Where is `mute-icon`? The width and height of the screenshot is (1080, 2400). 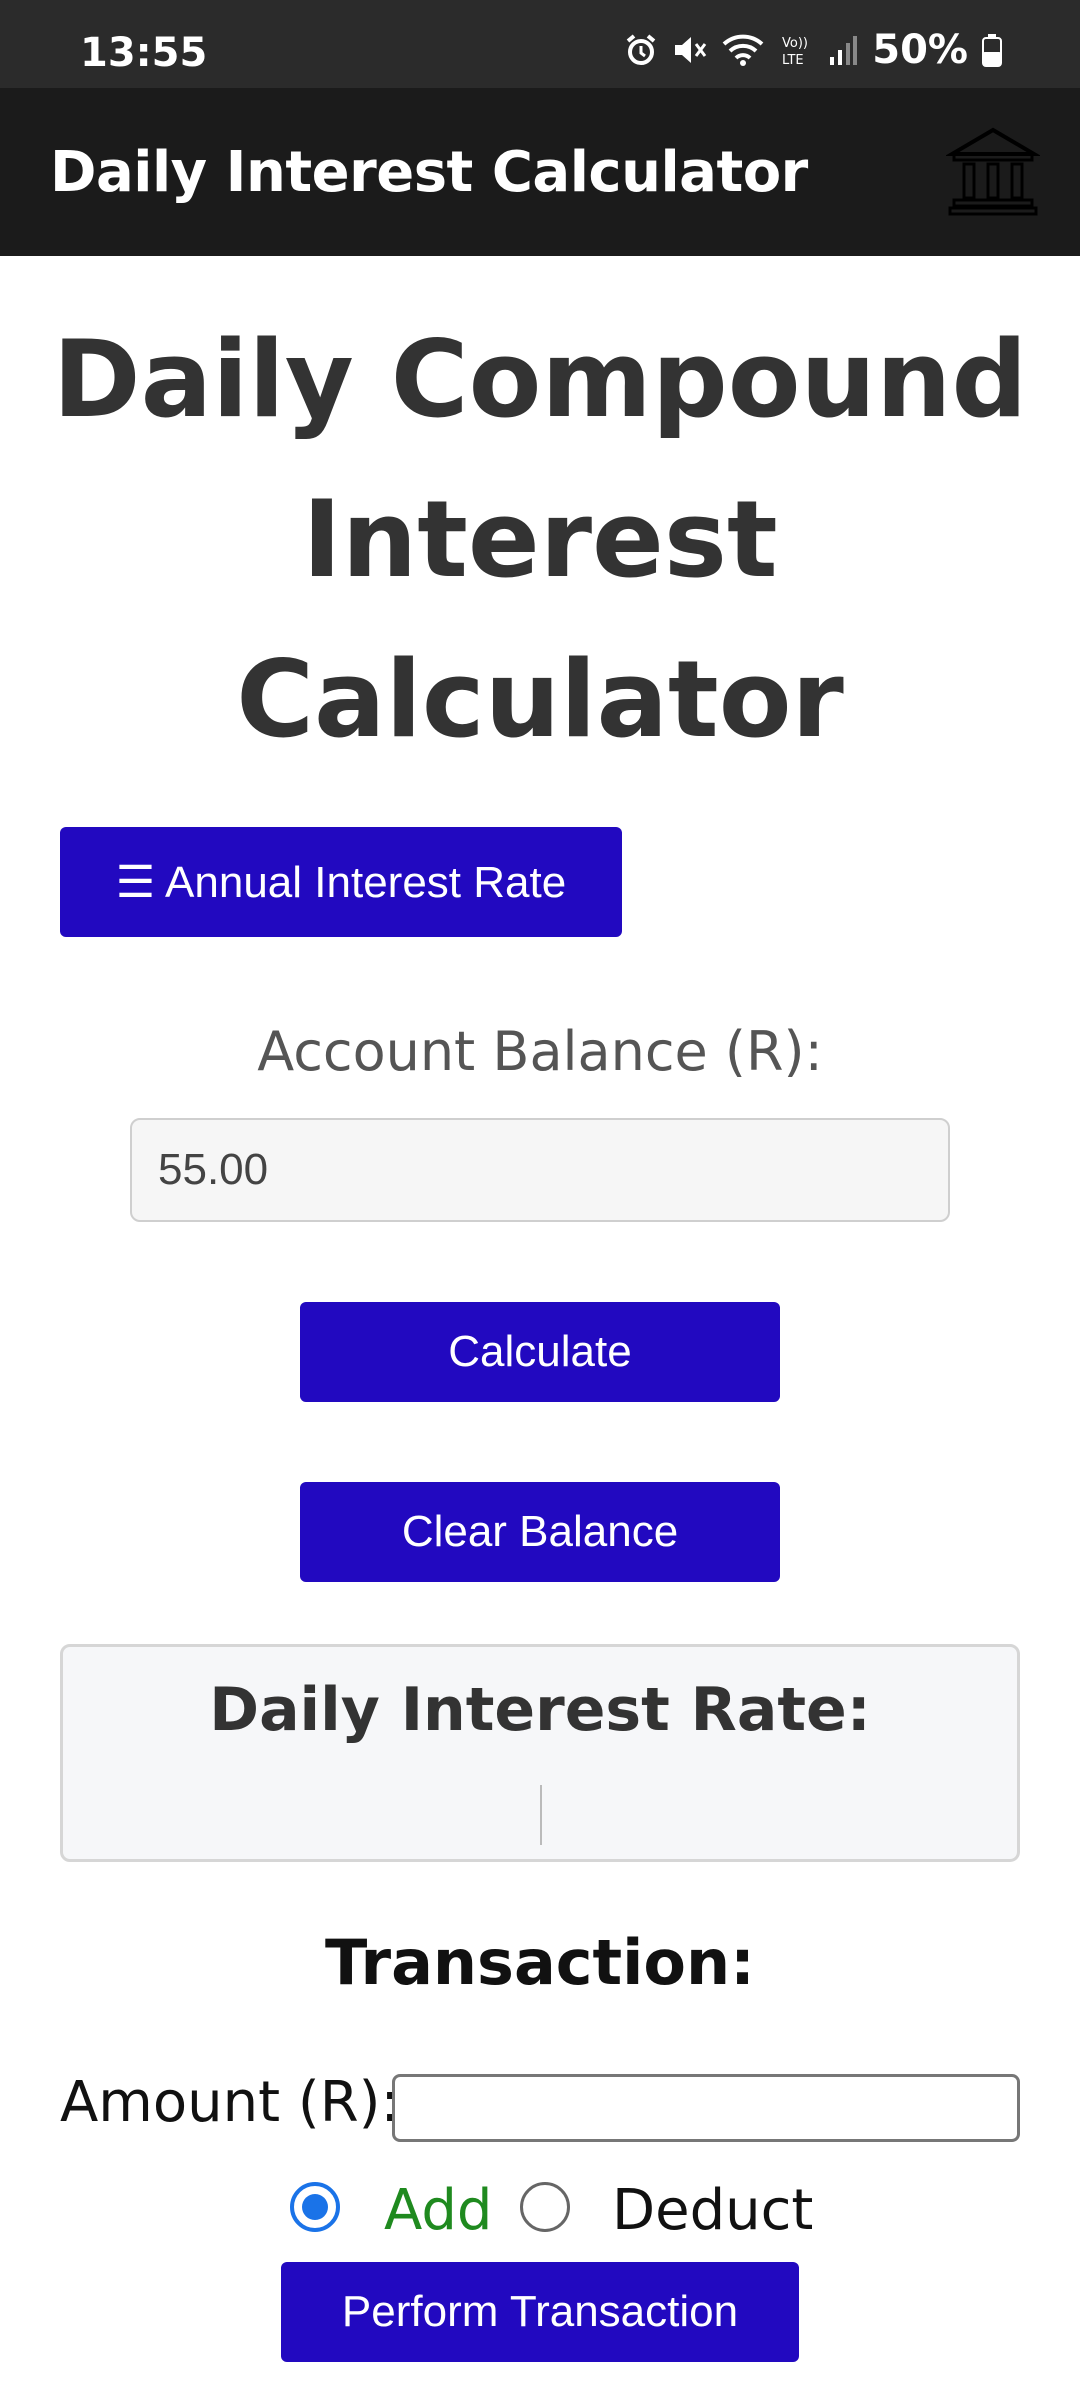 mute-icon is located at coordinates (690, 50).